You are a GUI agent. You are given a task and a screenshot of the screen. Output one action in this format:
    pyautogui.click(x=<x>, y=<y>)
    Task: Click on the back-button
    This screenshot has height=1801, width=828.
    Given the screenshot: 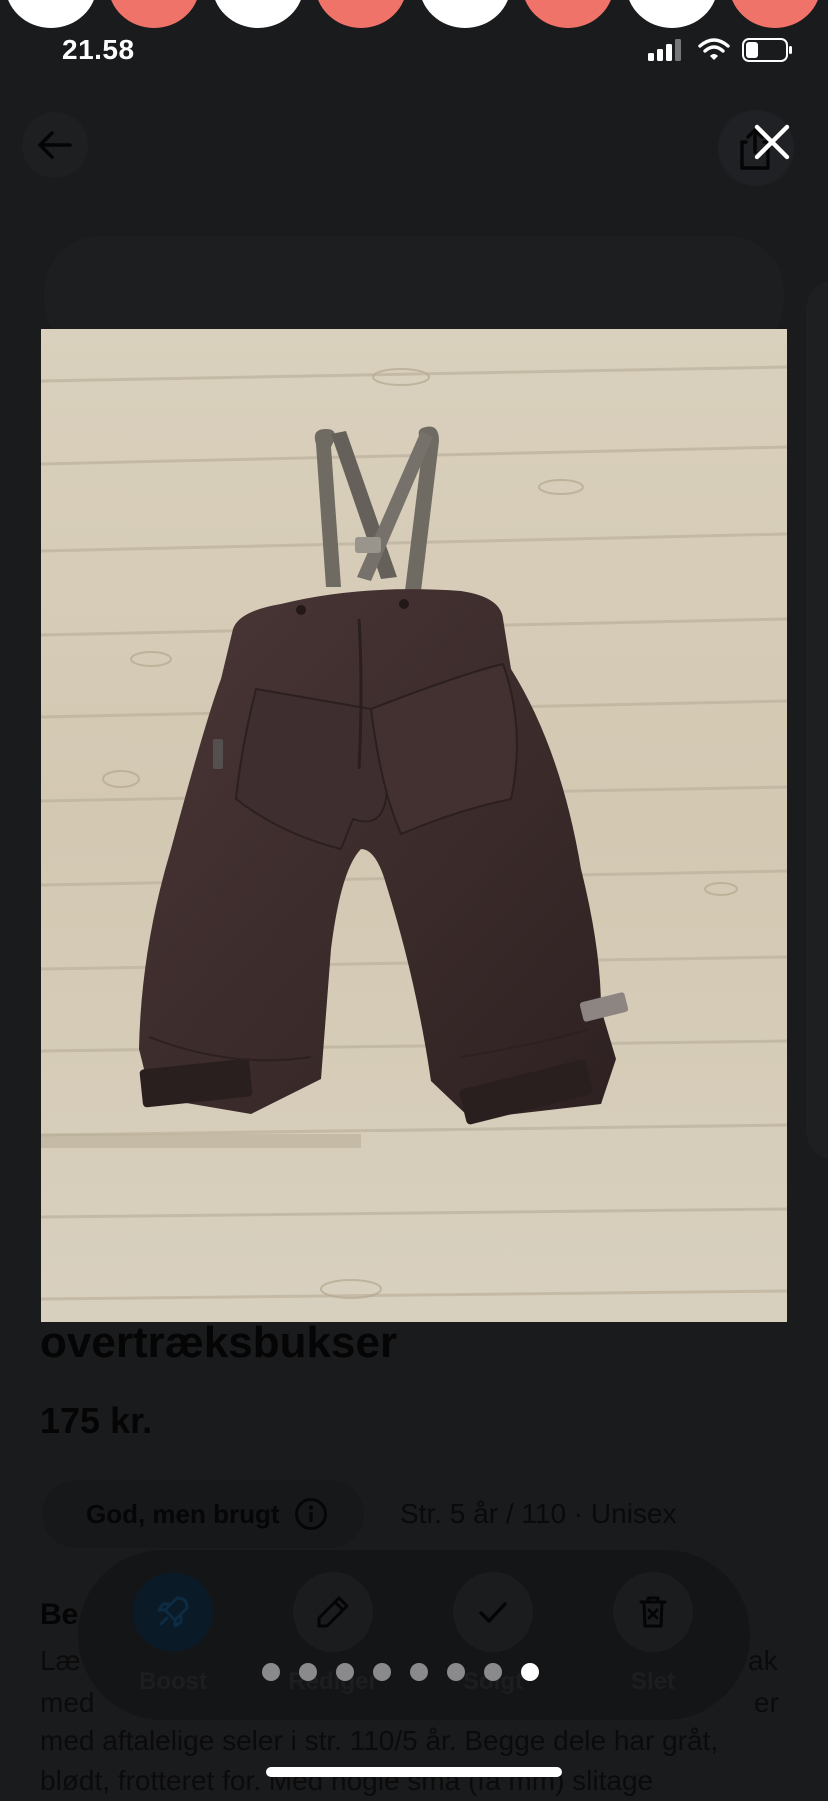 What is the action you would take?
    pyautogui.click(x=55, y=145)
    